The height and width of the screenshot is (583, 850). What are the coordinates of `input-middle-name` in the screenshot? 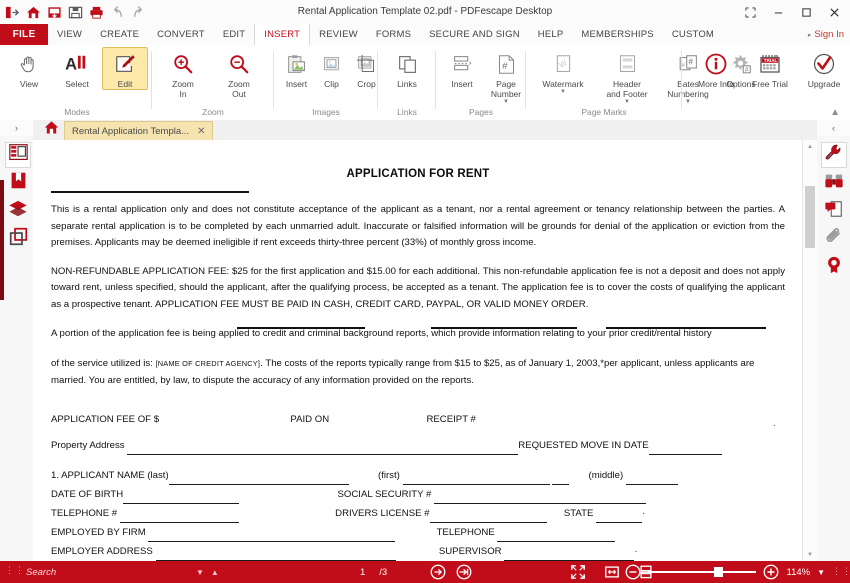 It's located at (651, 479).